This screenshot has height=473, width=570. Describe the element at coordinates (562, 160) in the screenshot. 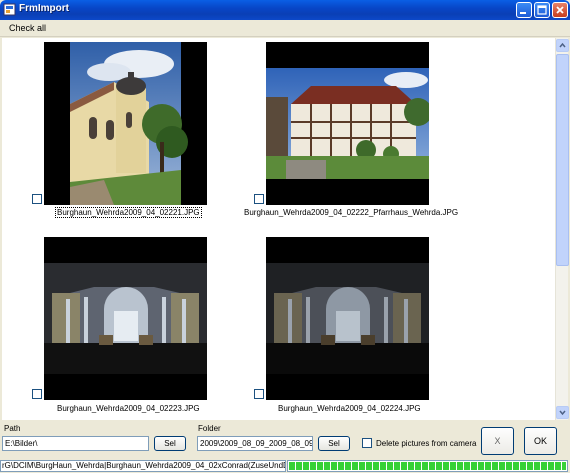

I see `scroll-thumb` at that location.